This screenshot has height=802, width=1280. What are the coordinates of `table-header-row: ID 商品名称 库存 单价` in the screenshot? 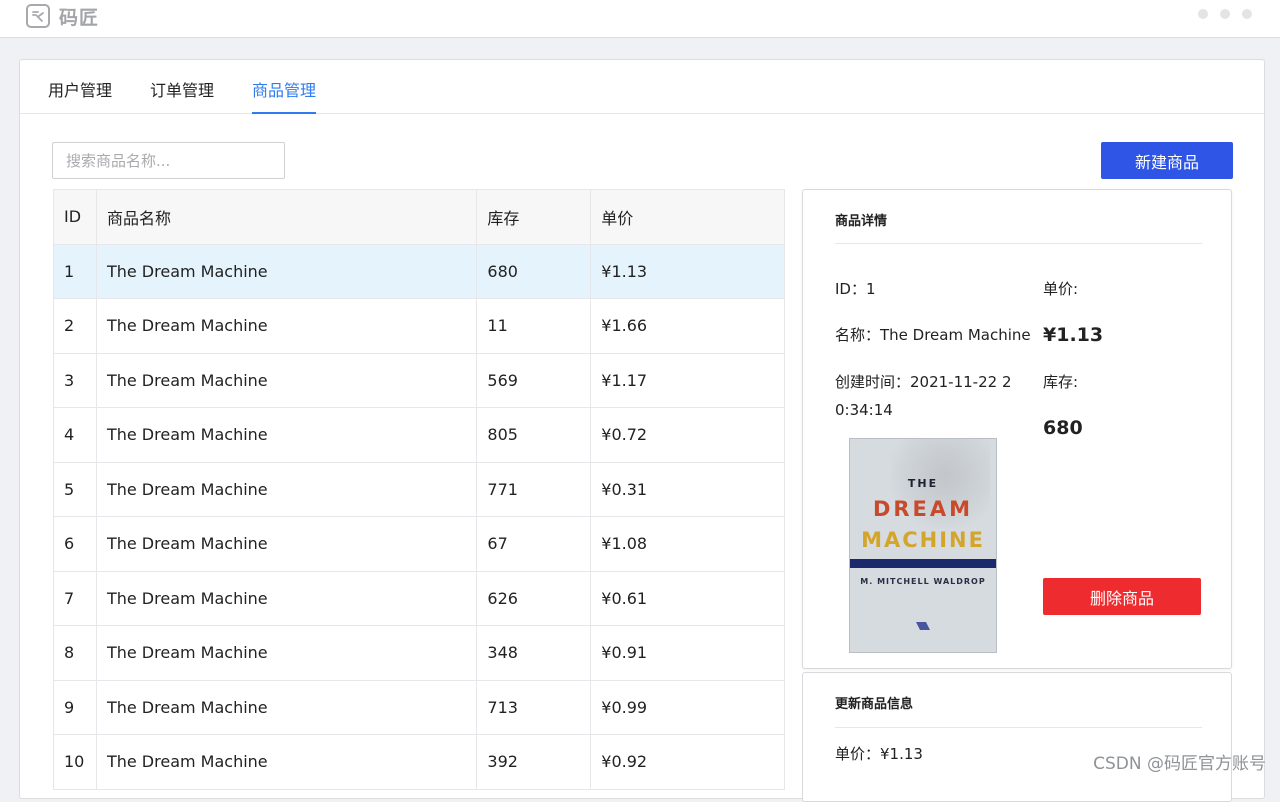 It's located at (419, 217).